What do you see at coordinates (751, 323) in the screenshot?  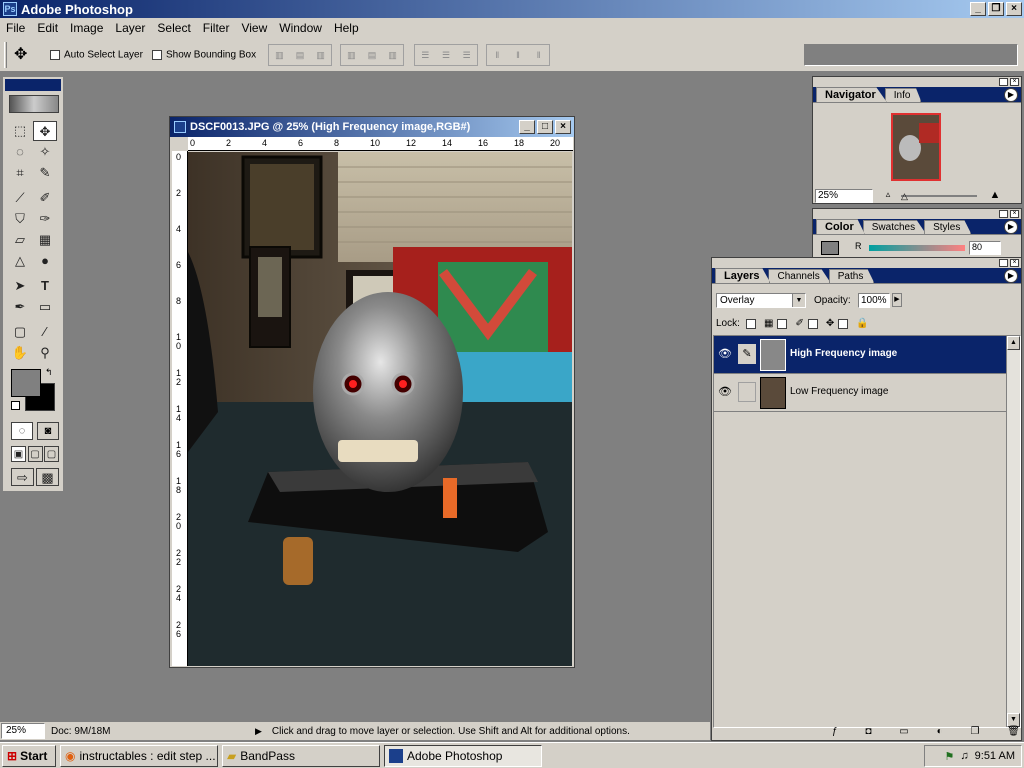 I see `lock-transparency-checkbox` at bounding box center [751, 323].